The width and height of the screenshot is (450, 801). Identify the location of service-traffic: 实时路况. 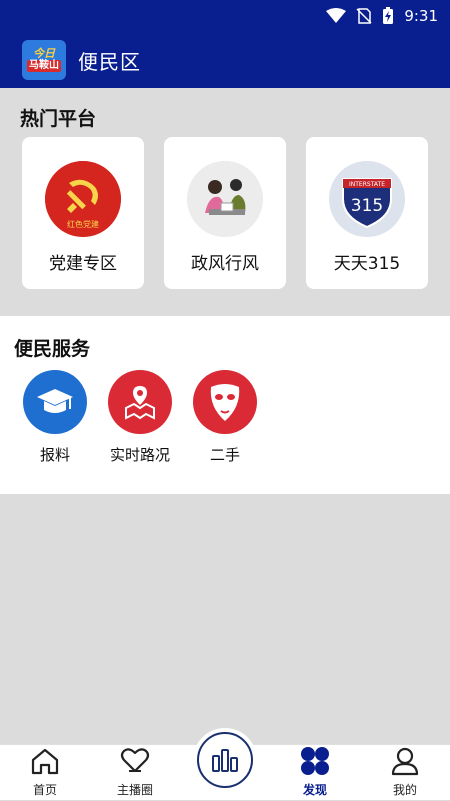
(140, 417).